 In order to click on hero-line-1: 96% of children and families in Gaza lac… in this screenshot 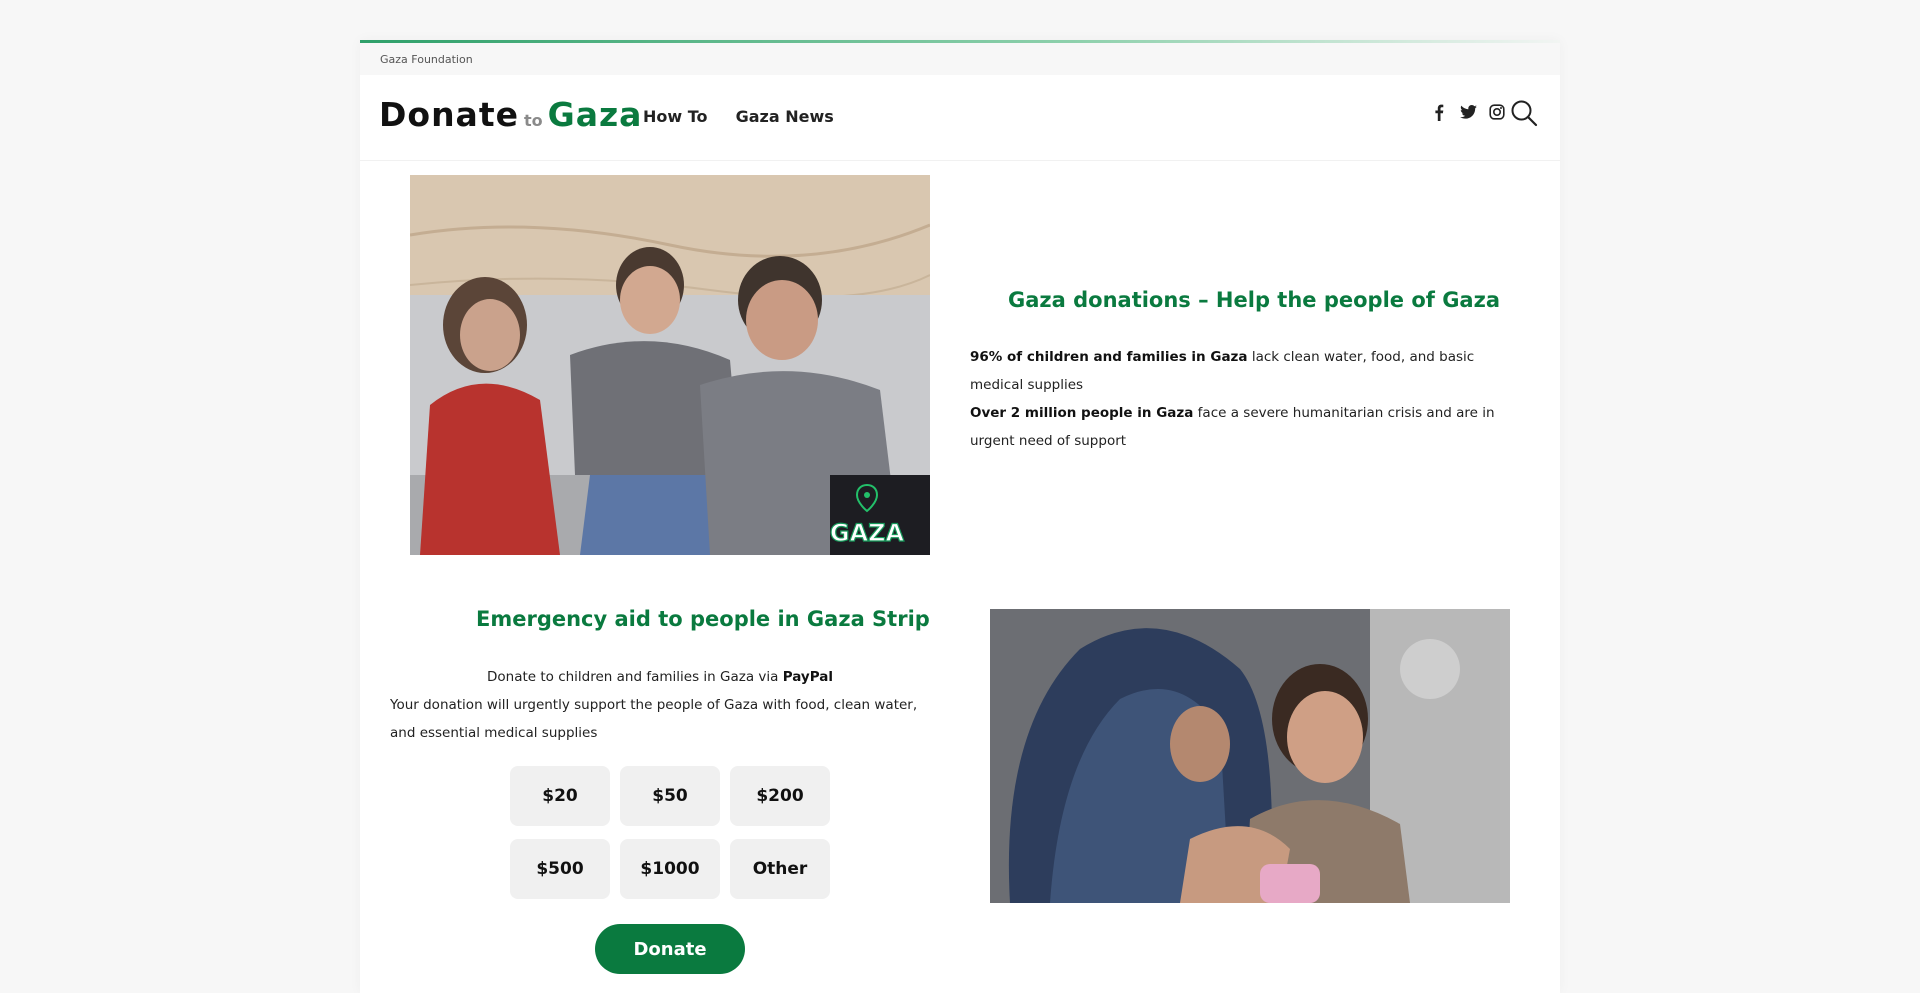, I will do `click(1245, 371)`.